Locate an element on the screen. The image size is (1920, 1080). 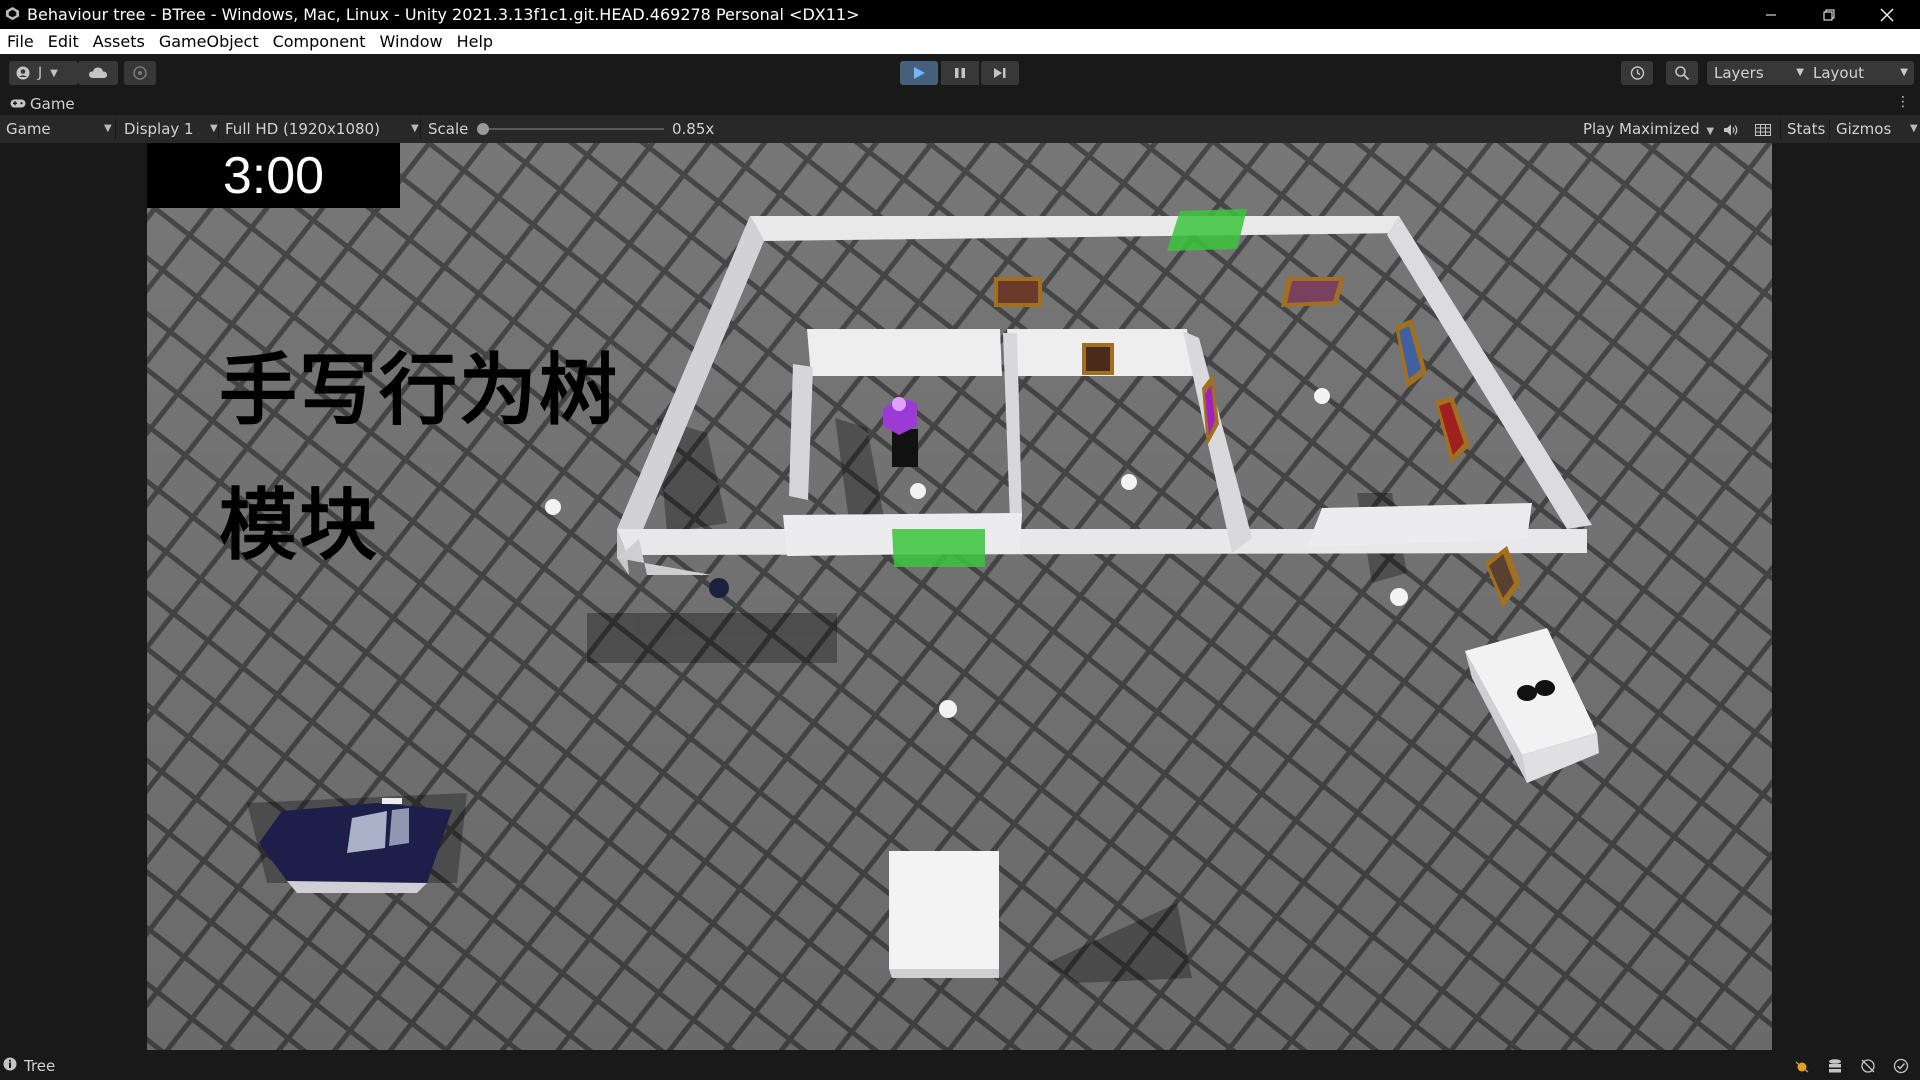
pause-button is located at coordinates (960, 73).